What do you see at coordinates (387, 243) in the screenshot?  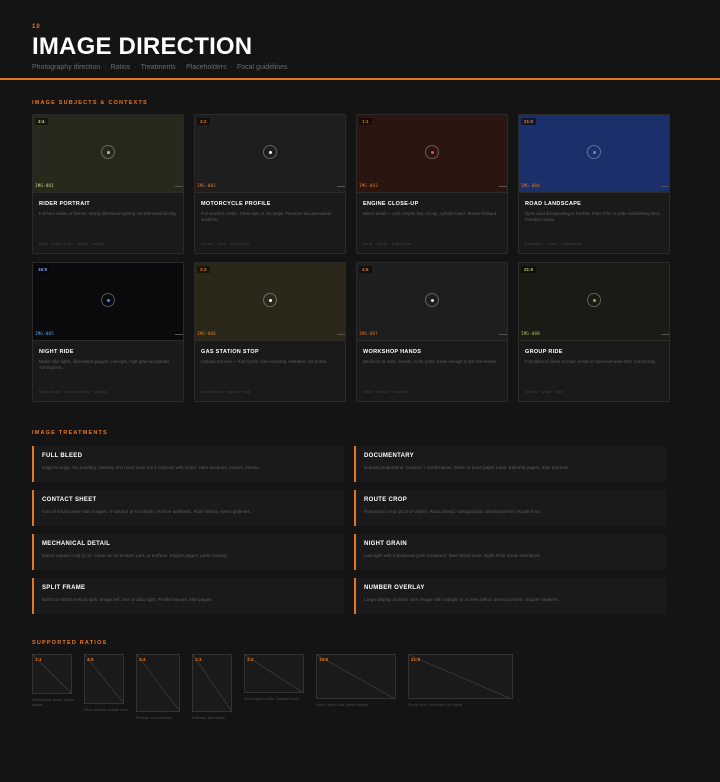 I see `subject-tags: Neat · gritty · industrial` at bounding box center [387, 243].